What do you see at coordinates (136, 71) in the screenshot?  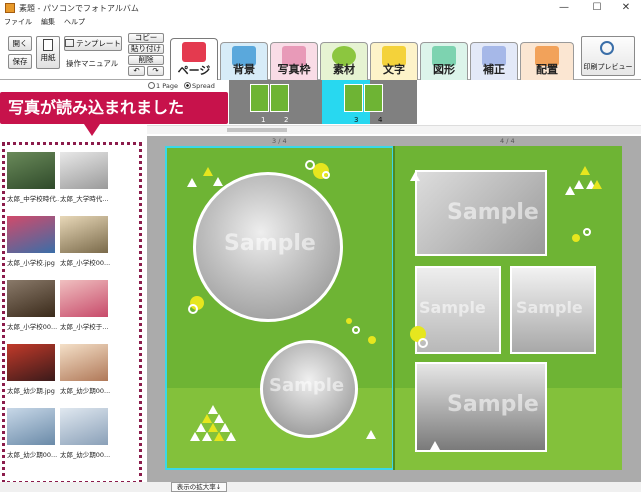 I see `undo-button: ↶` at bounding box center [136, 71].